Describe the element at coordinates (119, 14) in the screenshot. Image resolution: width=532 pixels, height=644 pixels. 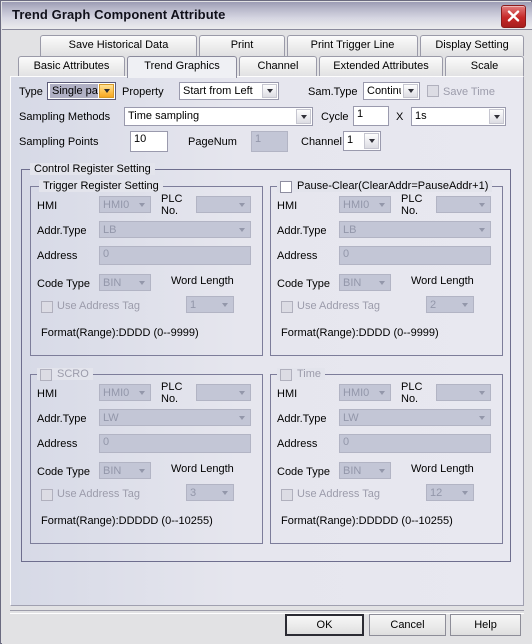
I see `window-title: Trend Graph Component Attribute` at that location.